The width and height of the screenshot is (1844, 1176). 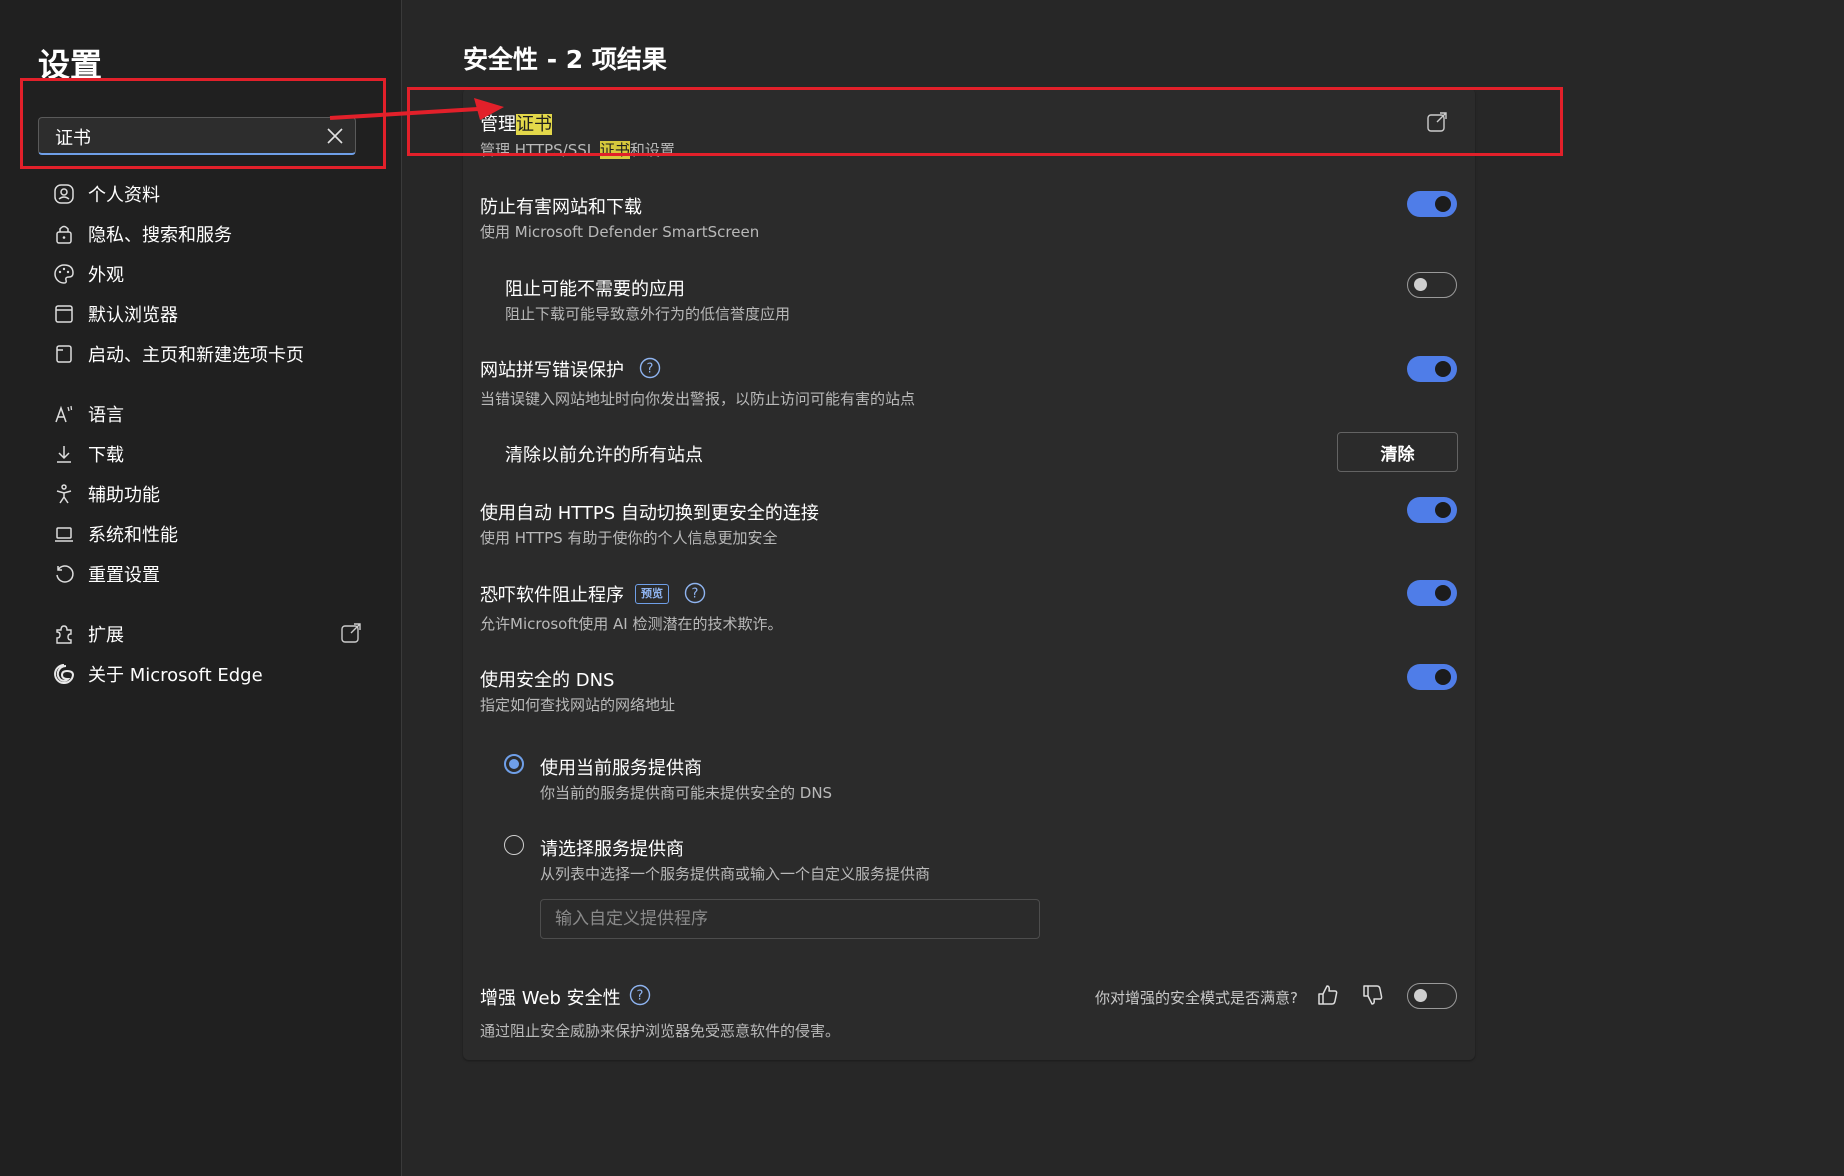 What do you see at coordinates (1196, 998) in the screenshot?
I see `feedback-question: 你对增强的安全模式是否满意?` at bounding box center [1196, 998].